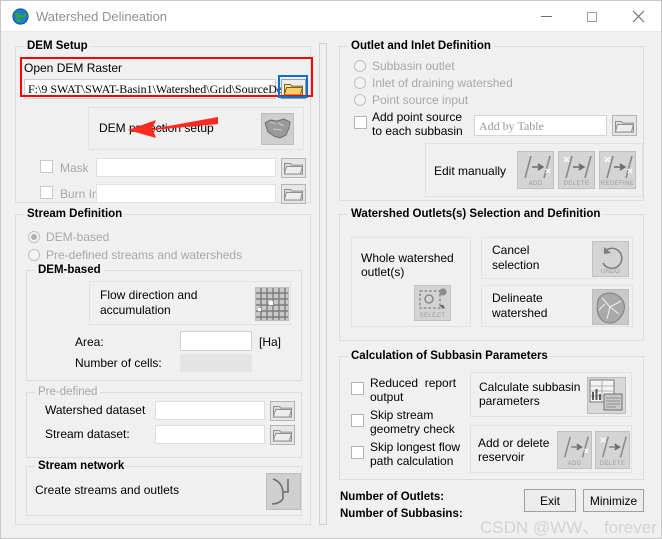 This screenshot has width=662, height=539. Describe the element at coordinates (537, 167) in the screenshot. I see `add-outlet-icon` at that location.